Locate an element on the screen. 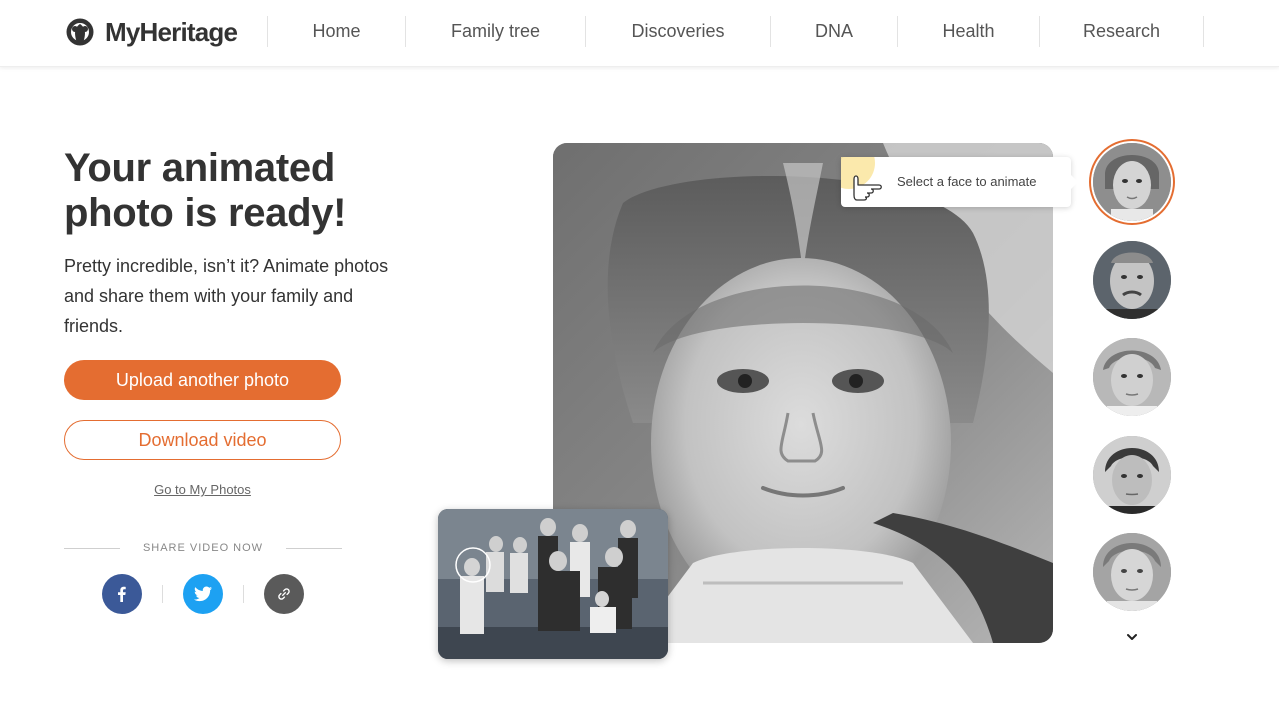 This screenshot has height=718, width=1279. logo-text: MyHeritage is located at coordinates (171, 31).